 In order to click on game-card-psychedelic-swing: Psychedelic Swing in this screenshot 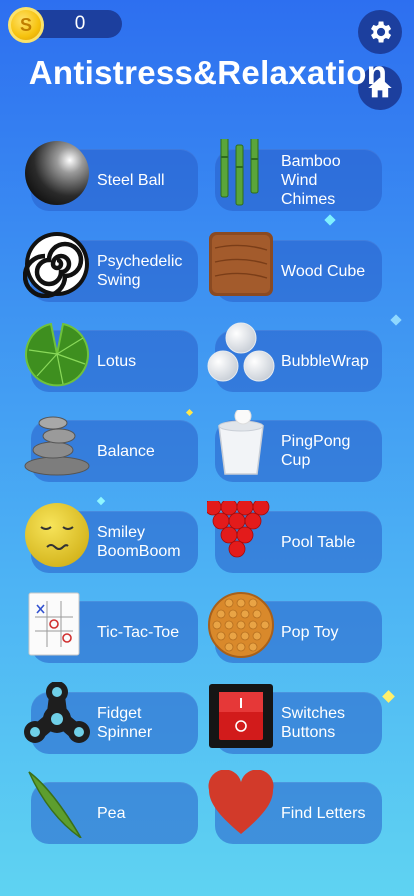, I will do `click(110, 267)`.